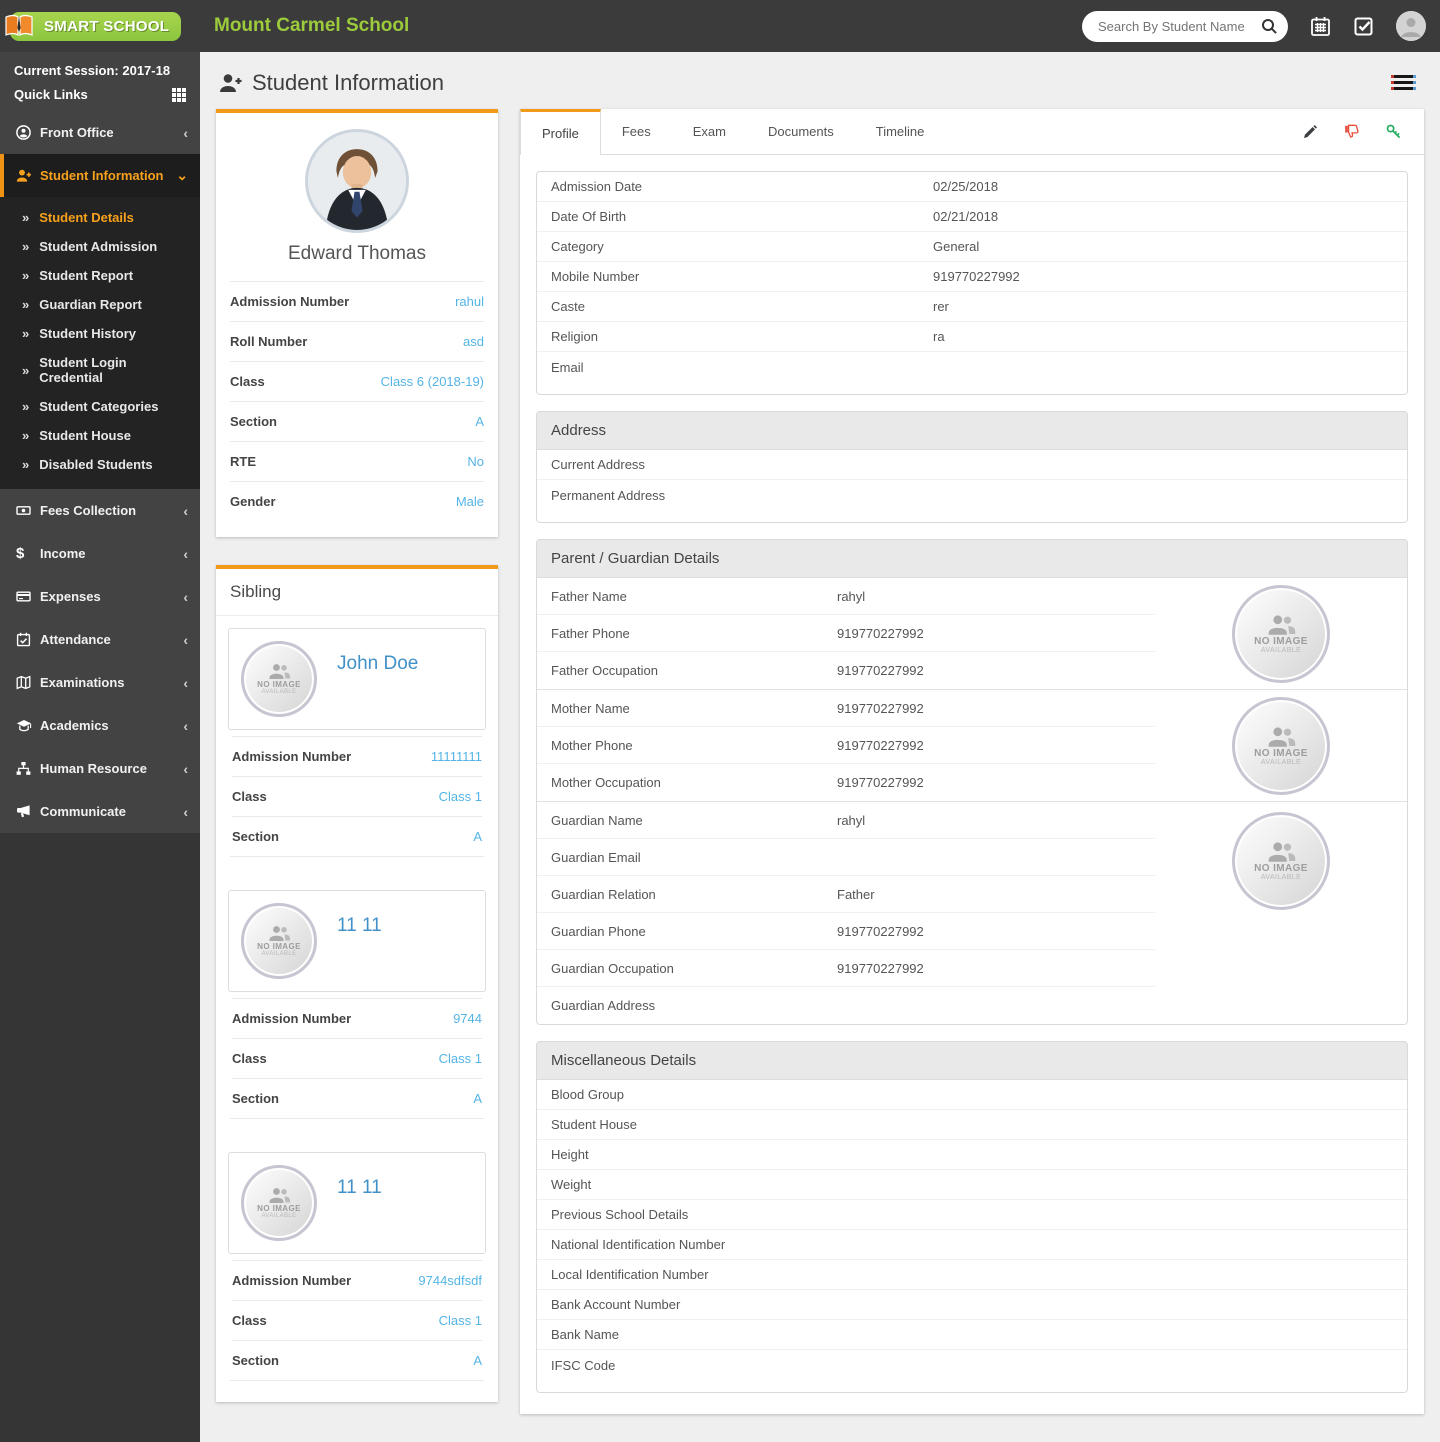  I want to click on student-detail-row: Section A, so click(357, 421).